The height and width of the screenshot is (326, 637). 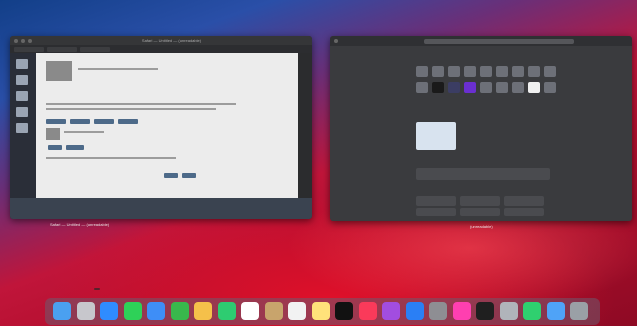 What do you see at coordinates (161, 208) in the screenshot?
I see `browser-footer` at bounding box center [161, 208].